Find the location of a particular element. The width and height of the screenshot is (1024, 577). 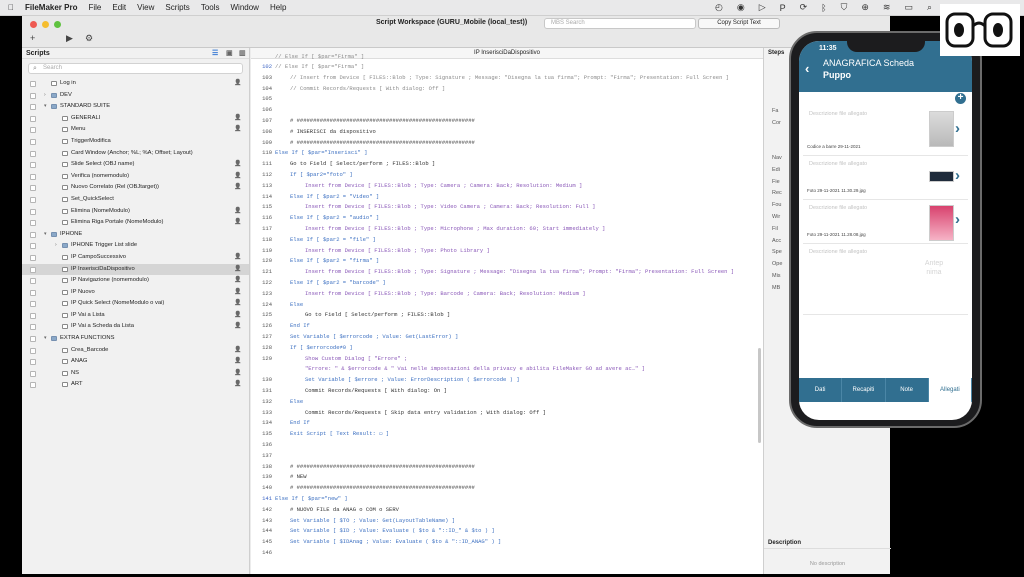

attachment-card: Descrizione file allegato Antep nima is located at coordinates (885, 280).